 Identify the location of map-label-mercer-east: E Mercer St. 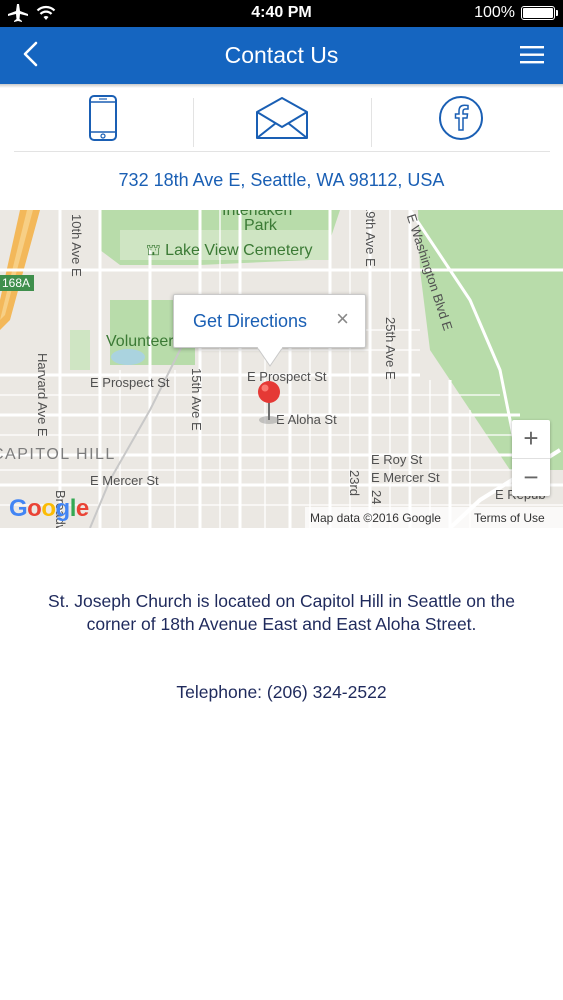
(405, 477).